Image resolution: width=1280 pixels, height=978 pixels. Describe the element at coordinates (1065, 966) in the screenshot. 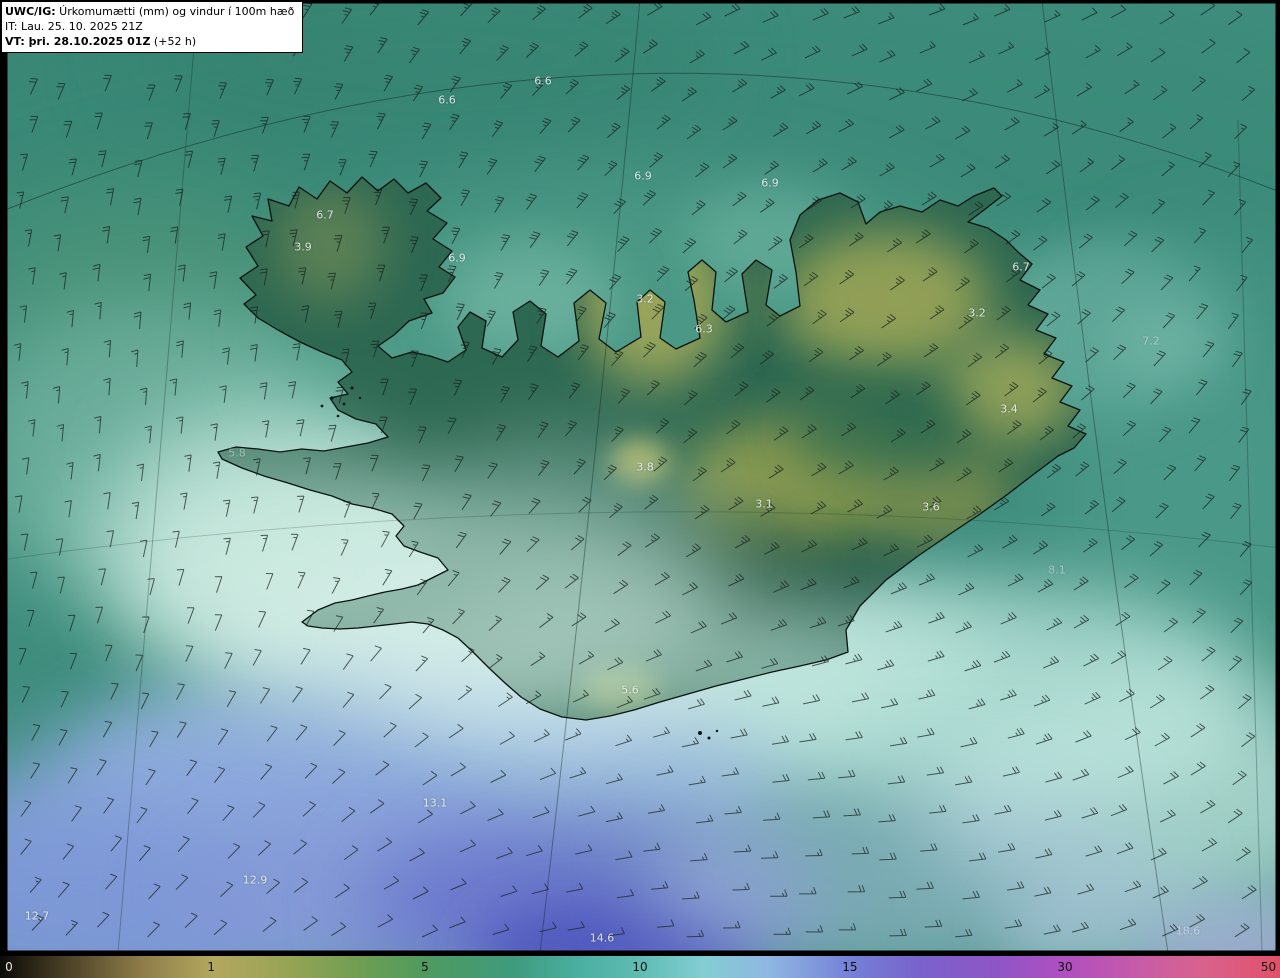

I see `colorbar-tick: 30` at that location.